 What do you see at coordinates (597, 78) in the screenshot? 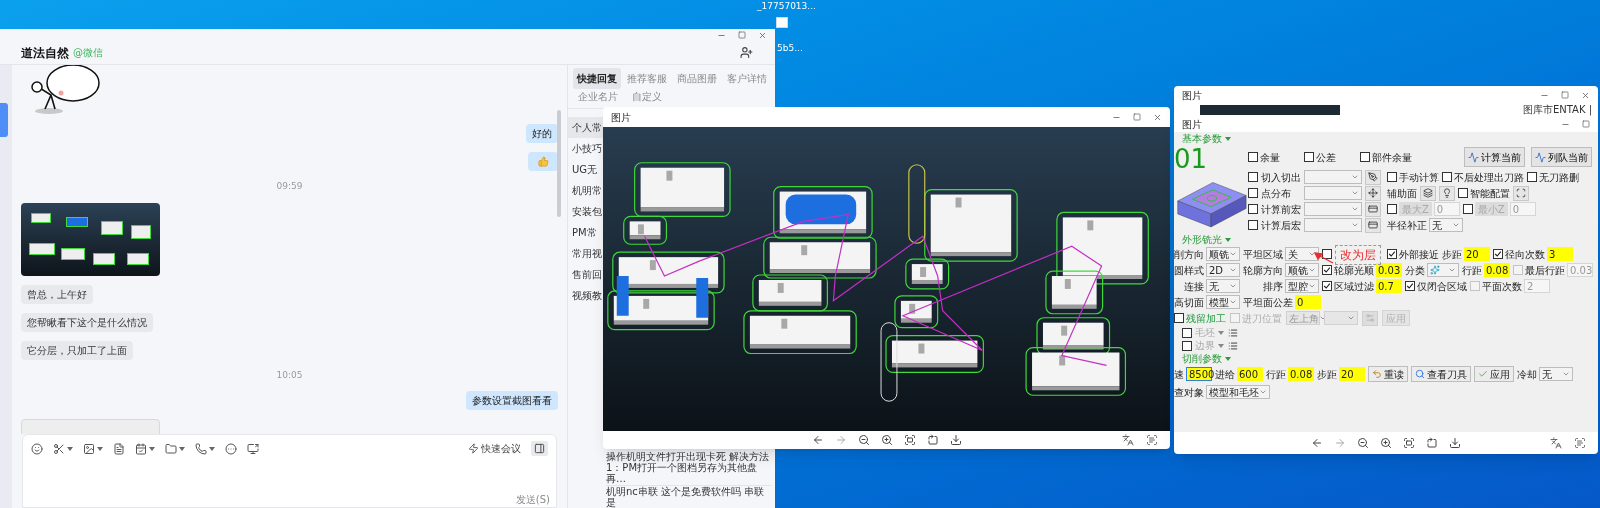
I see `panel-tab: 快捷回复` at bounding box center [597, 78].